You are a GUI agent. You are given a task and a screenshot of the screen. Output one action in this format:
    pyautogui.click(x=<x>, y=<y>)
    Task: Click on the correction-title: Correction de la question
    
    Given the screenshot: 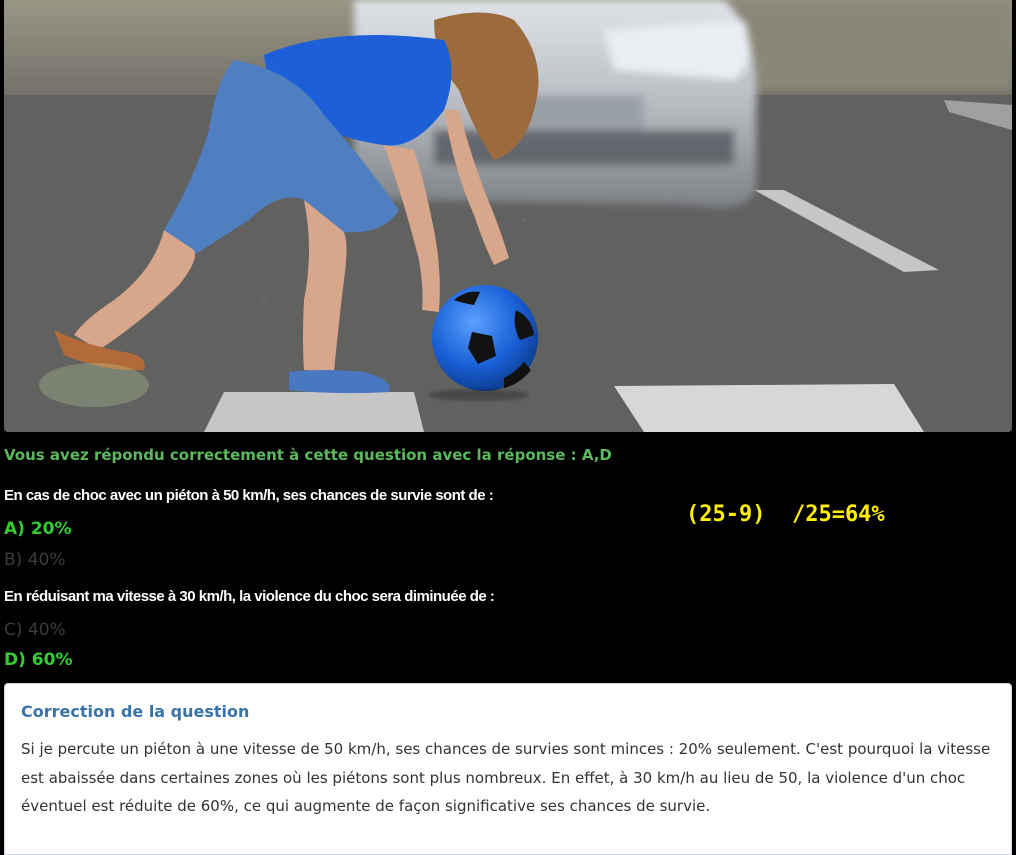 What is the action you would take?
    pyautogui.click(x=135, y=711)
    